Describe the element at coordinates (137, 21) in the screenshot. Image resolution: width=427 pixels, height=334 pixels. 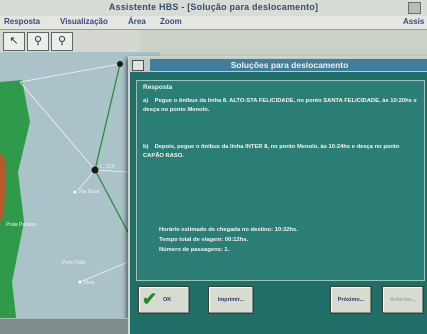
I see `menu-area: Área` at that location.